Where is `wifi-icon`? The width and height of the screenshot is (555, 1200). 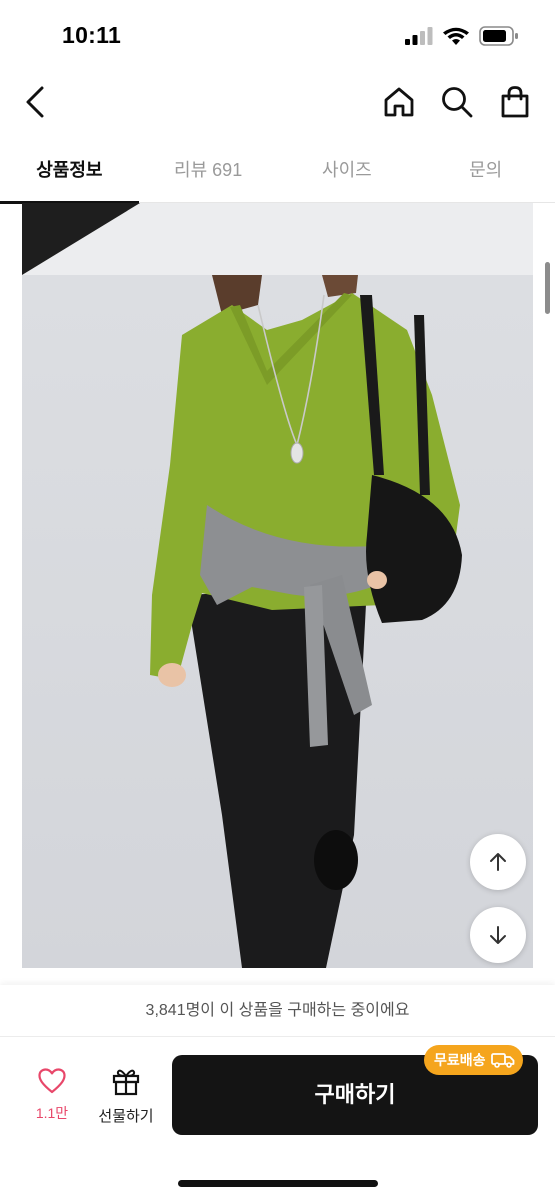 wifi-icon is located at coordinates (456, 36).